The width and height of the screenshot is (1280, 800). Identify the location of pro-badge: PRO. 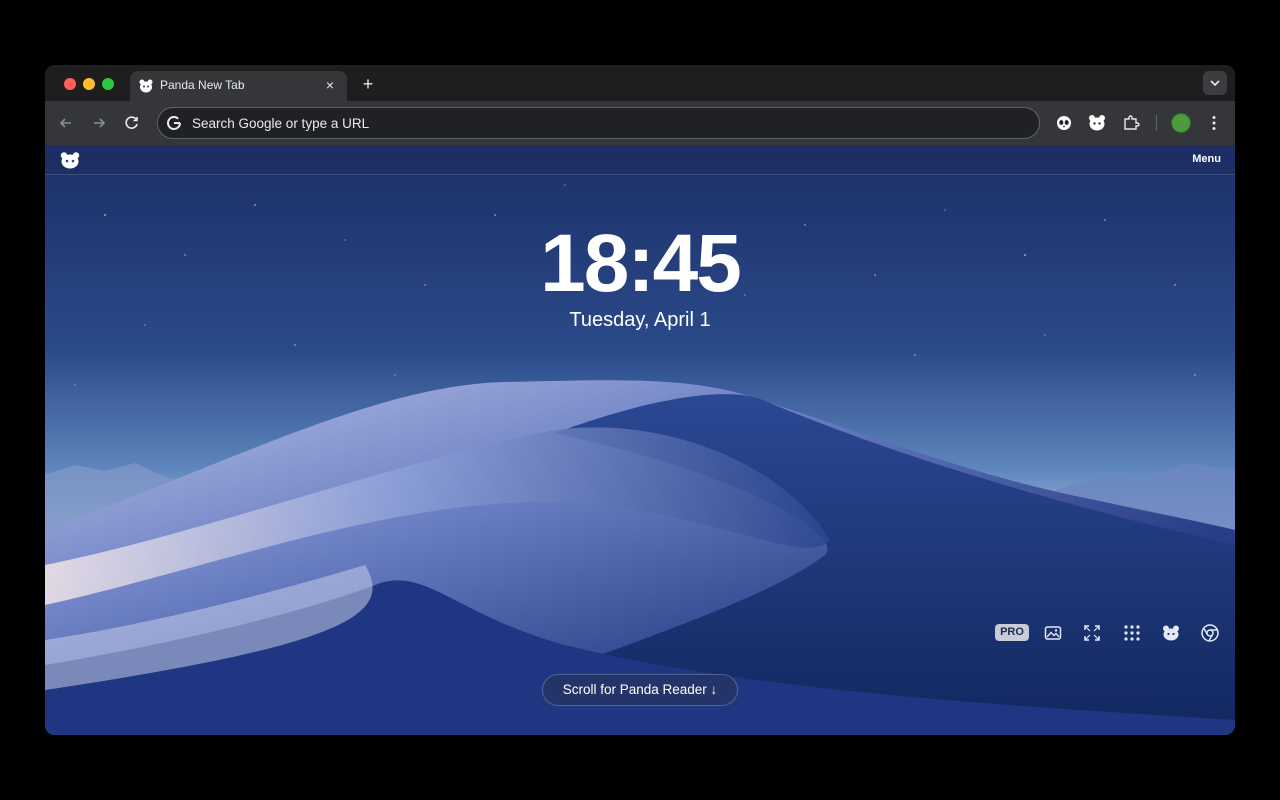
(1012, 632).